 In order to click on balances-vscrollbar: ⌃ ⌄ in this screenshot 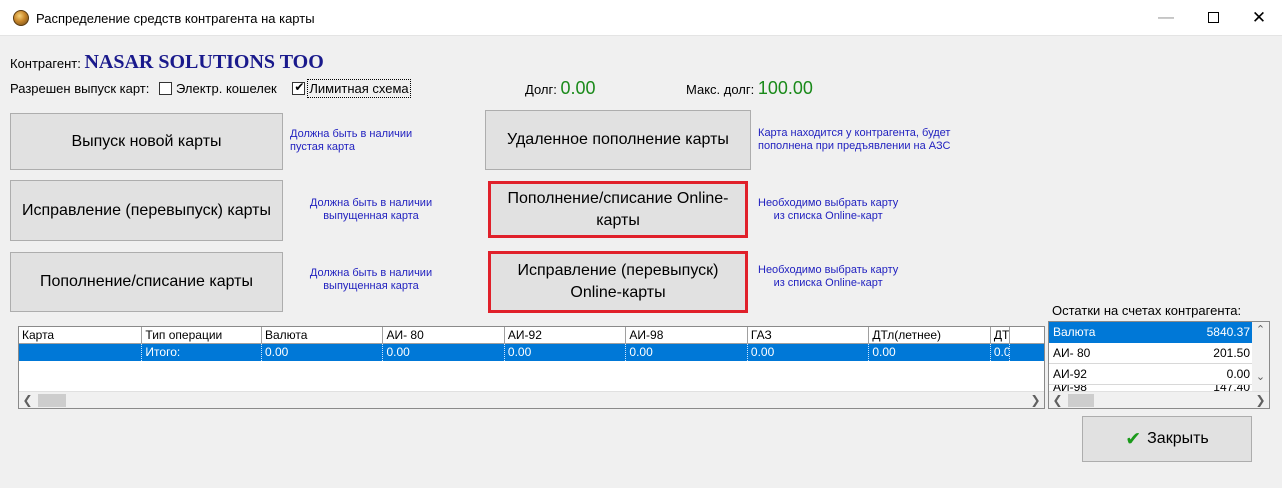, I will do `click(1260, 356)`.